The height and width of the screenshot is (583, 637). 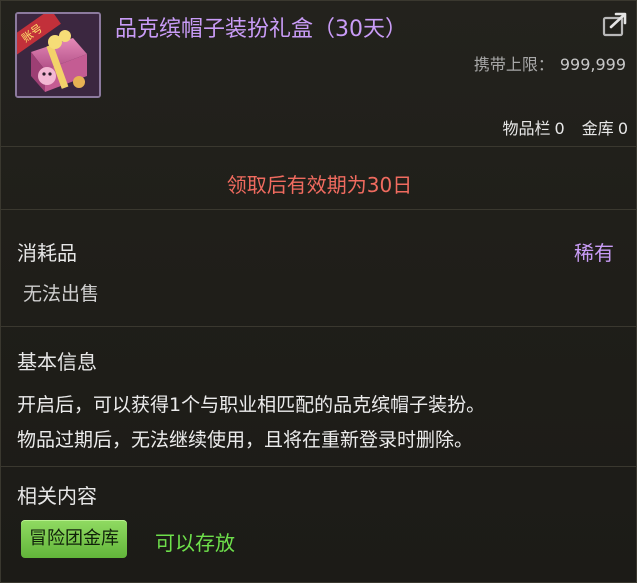 I want to click on basic-info-title: 基本信息, so click(x=57, y=362).